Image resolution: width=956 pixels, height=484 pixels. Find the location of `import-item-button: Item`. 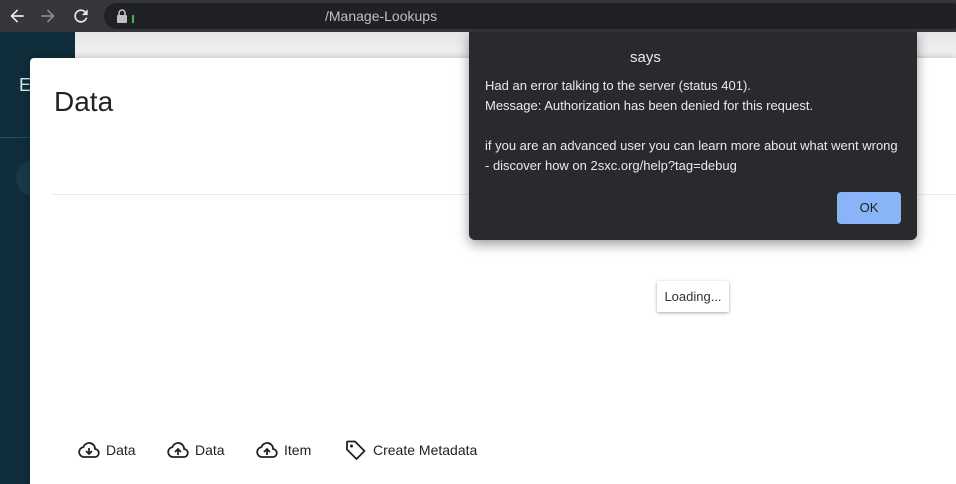

import-item-button: Item is located at coordinates (283, 450).